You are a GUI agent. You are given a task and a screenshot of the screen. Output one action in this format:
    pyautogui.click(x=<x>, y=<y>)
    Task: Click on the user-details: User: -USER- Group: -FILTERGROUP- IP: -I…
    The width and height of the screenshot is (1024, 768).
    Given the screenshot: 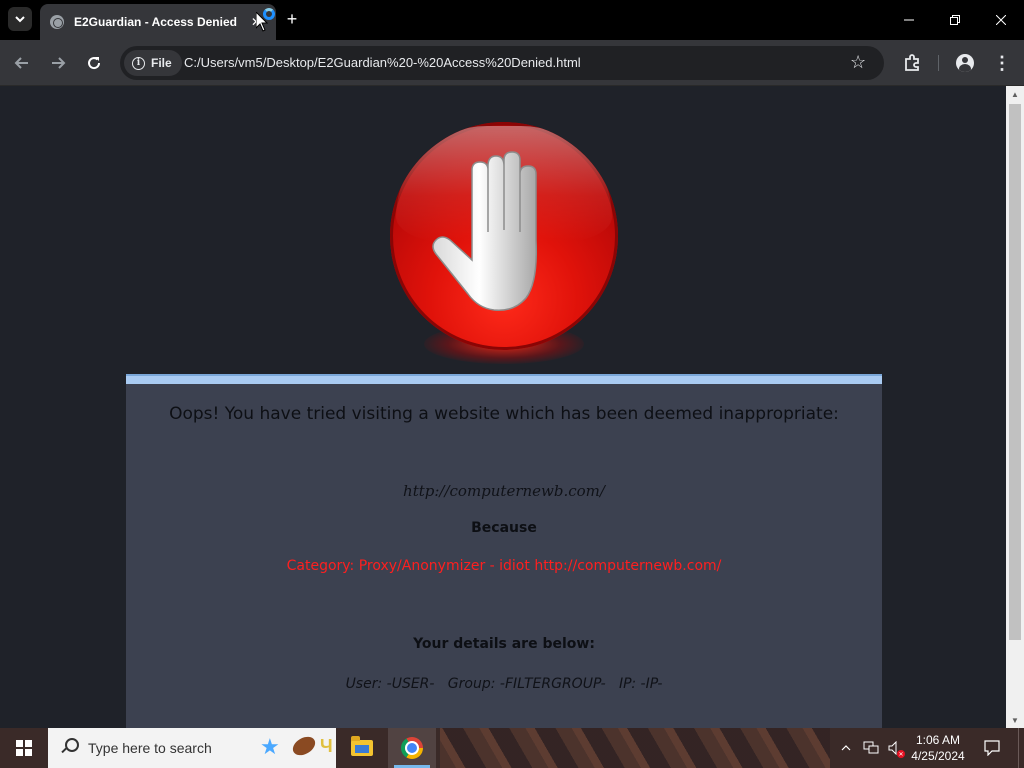 What is the action you would take?
    pyautogui.click(x=504, y=684)
    